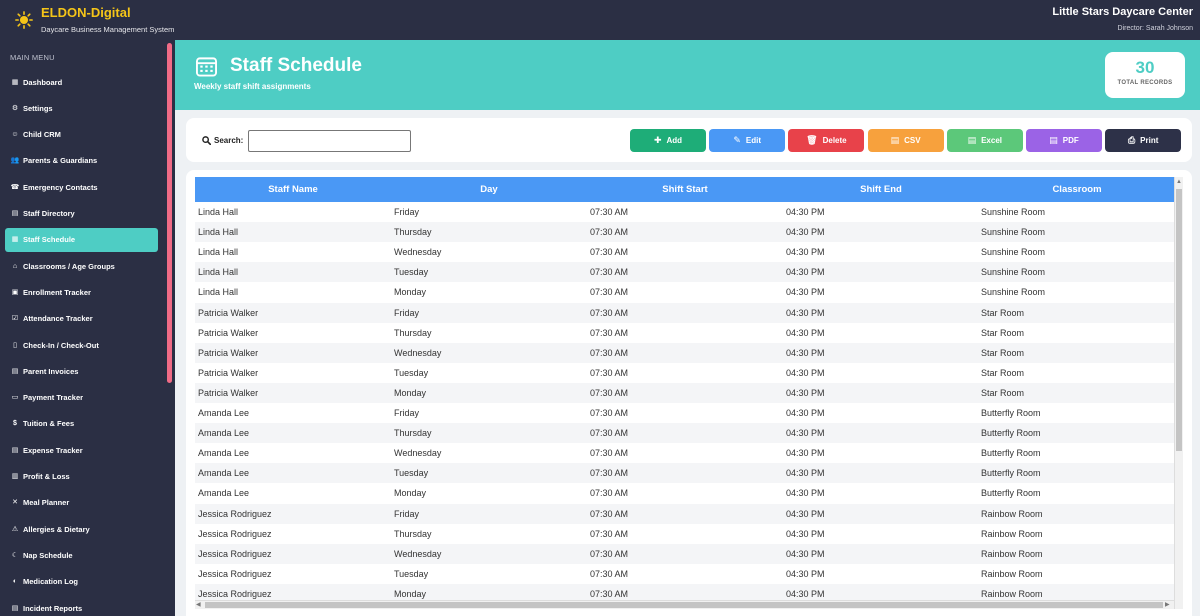  I want to click on horizontal-scroll-thumb, so click(684, 605).